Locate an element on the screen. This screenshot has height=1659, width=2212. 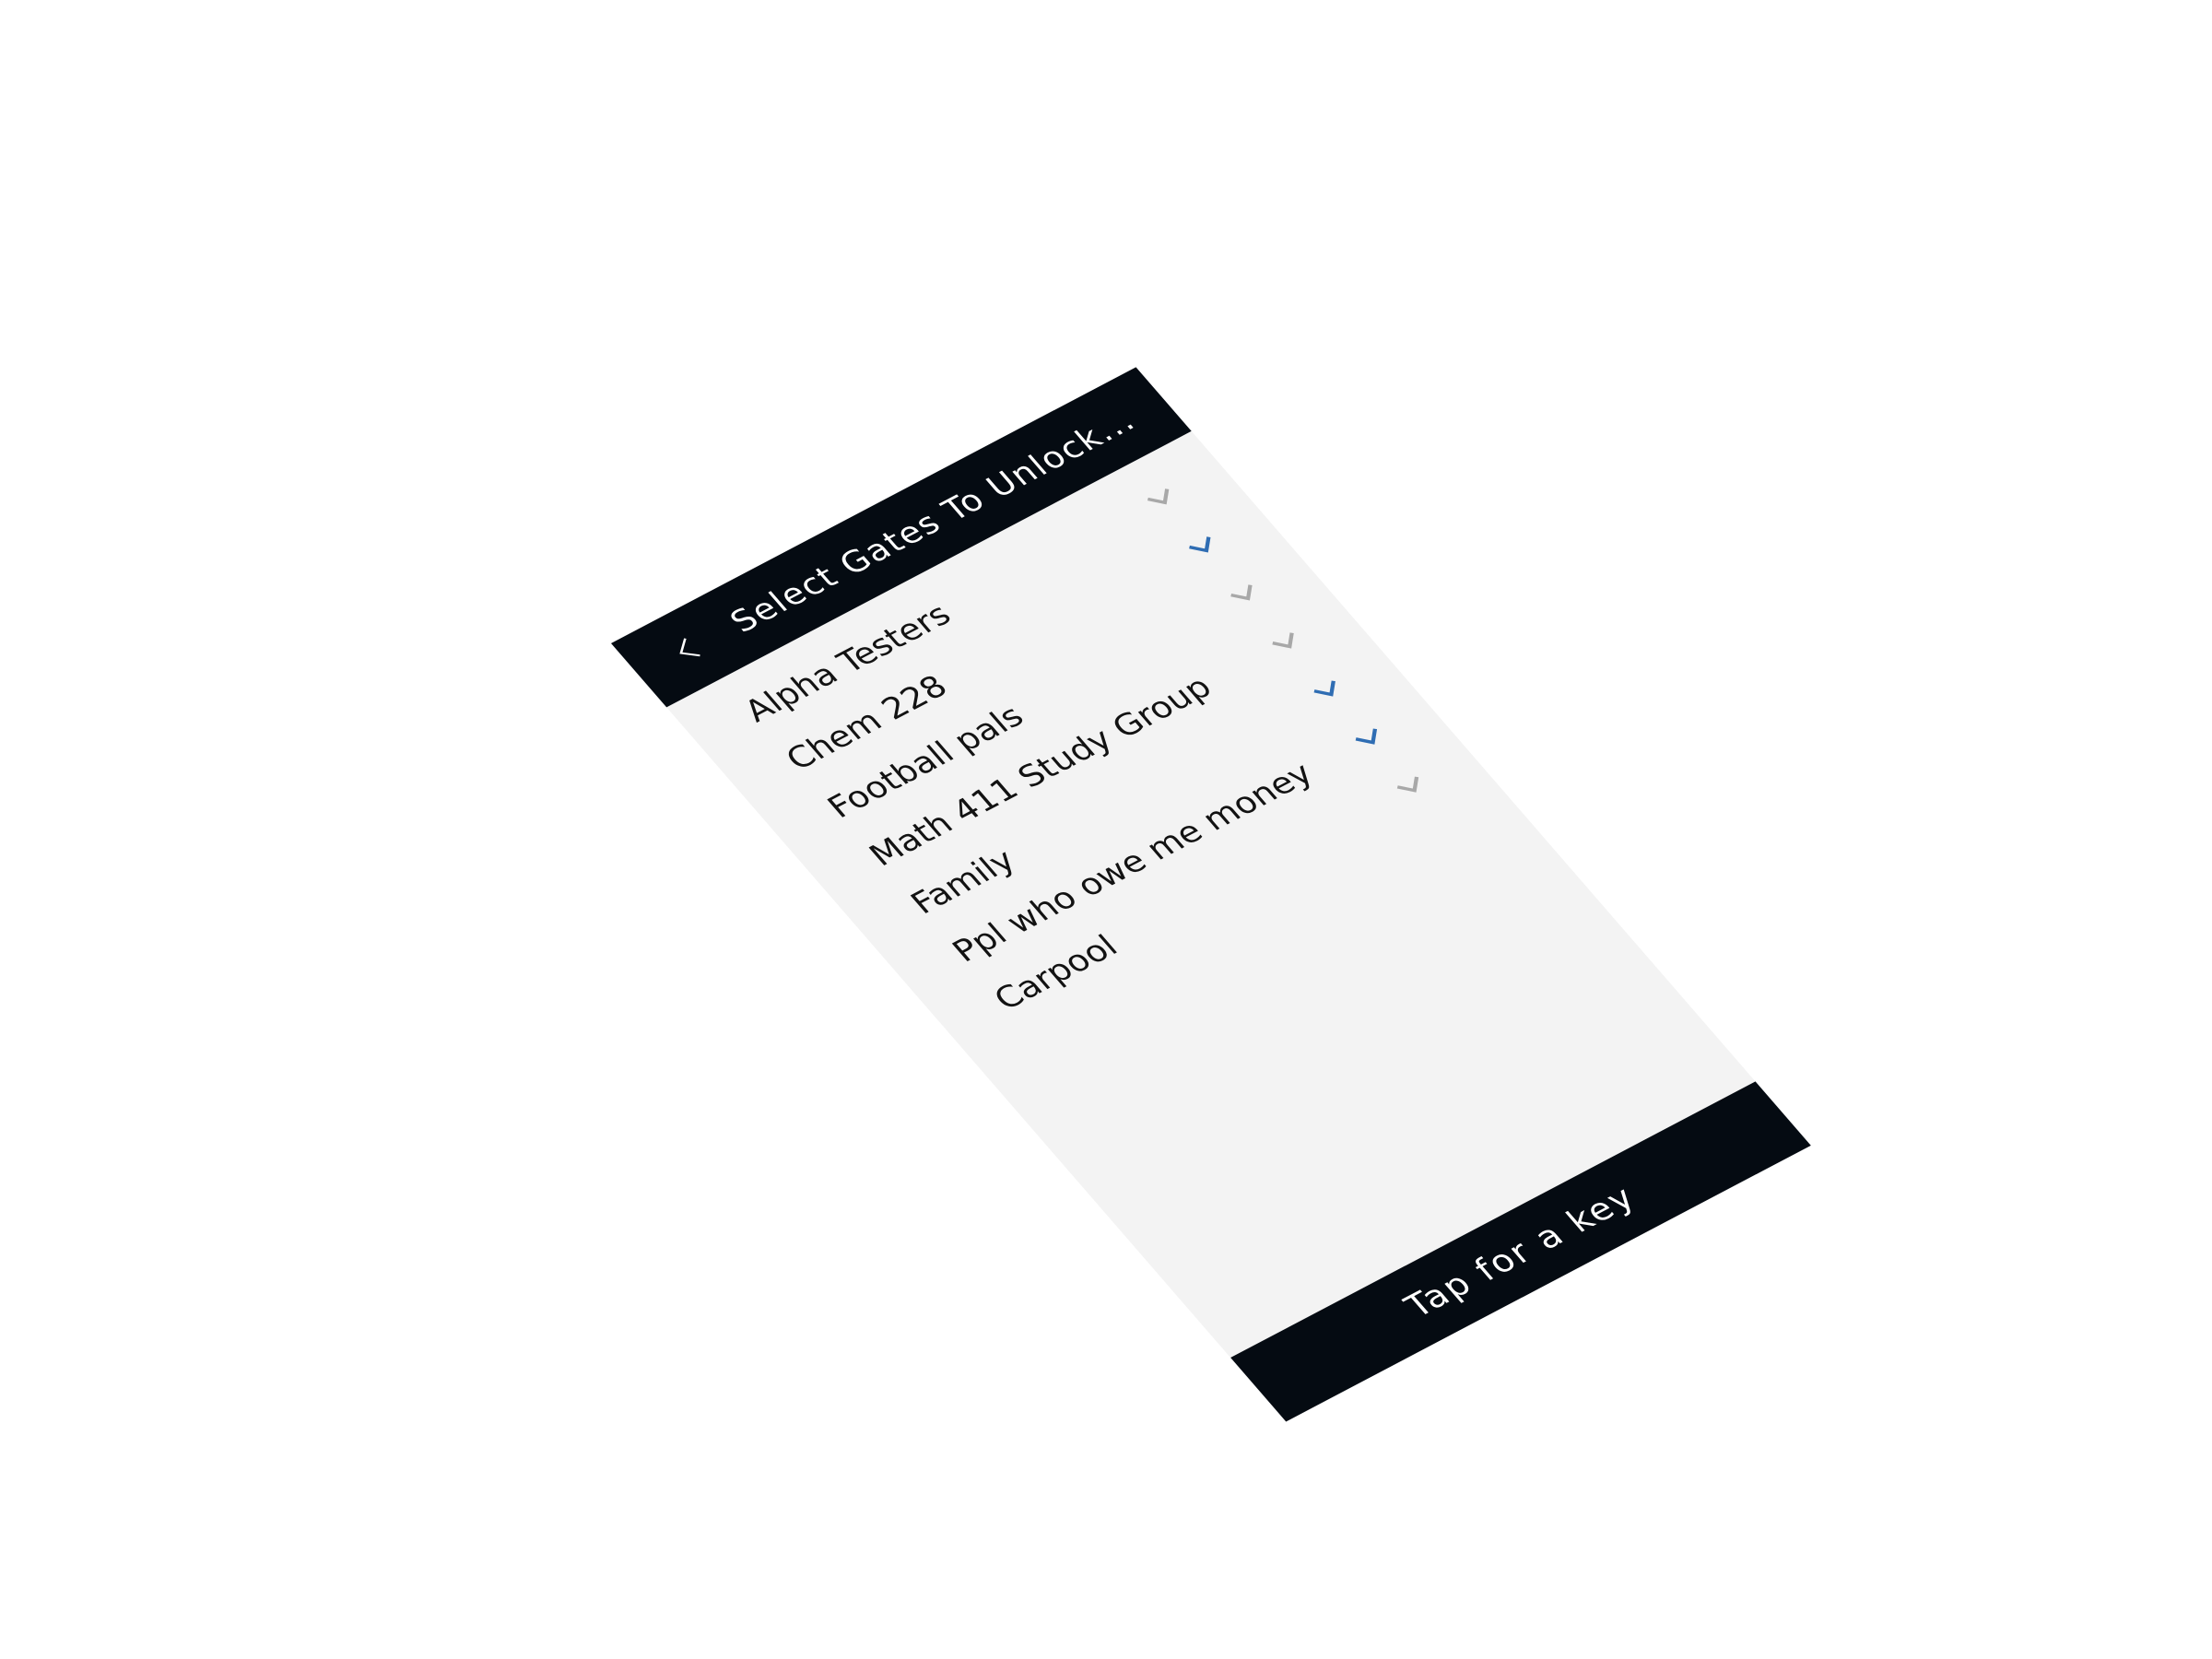
tap-for-key-label: Tap for a key is located at coordinates (1520, 1251).